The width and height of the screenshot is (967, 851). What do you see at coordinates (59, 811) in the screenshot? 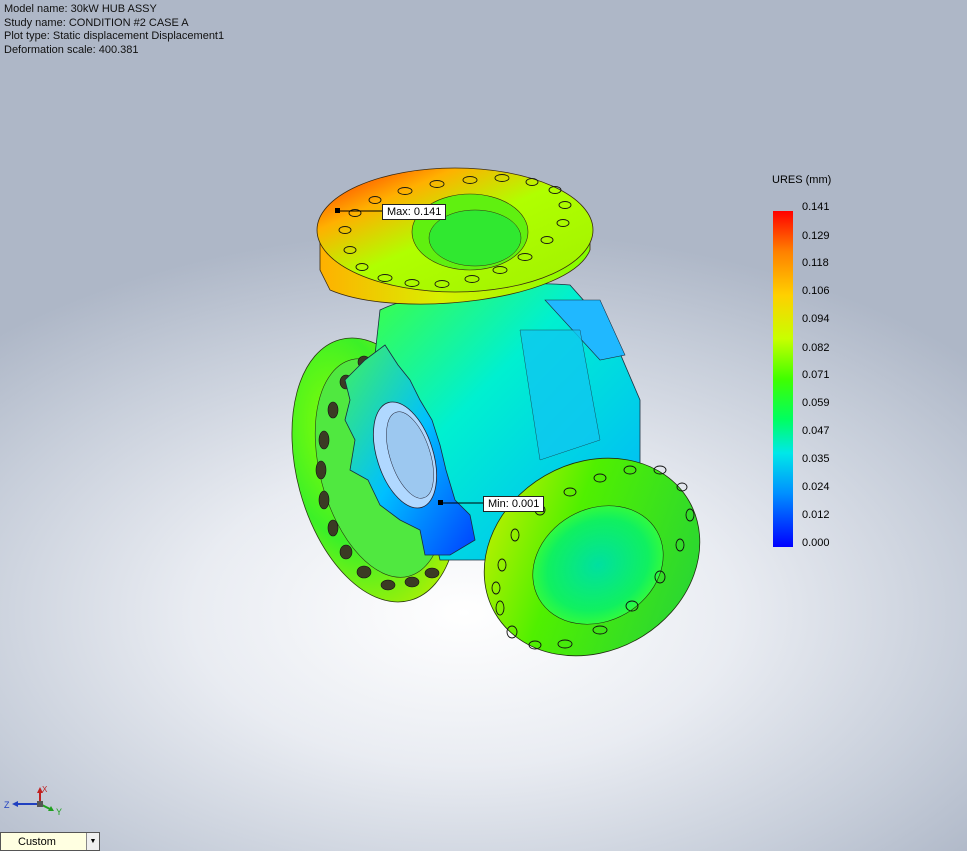
I see `y-axis-label: Y` at bounding box center [59, 811].